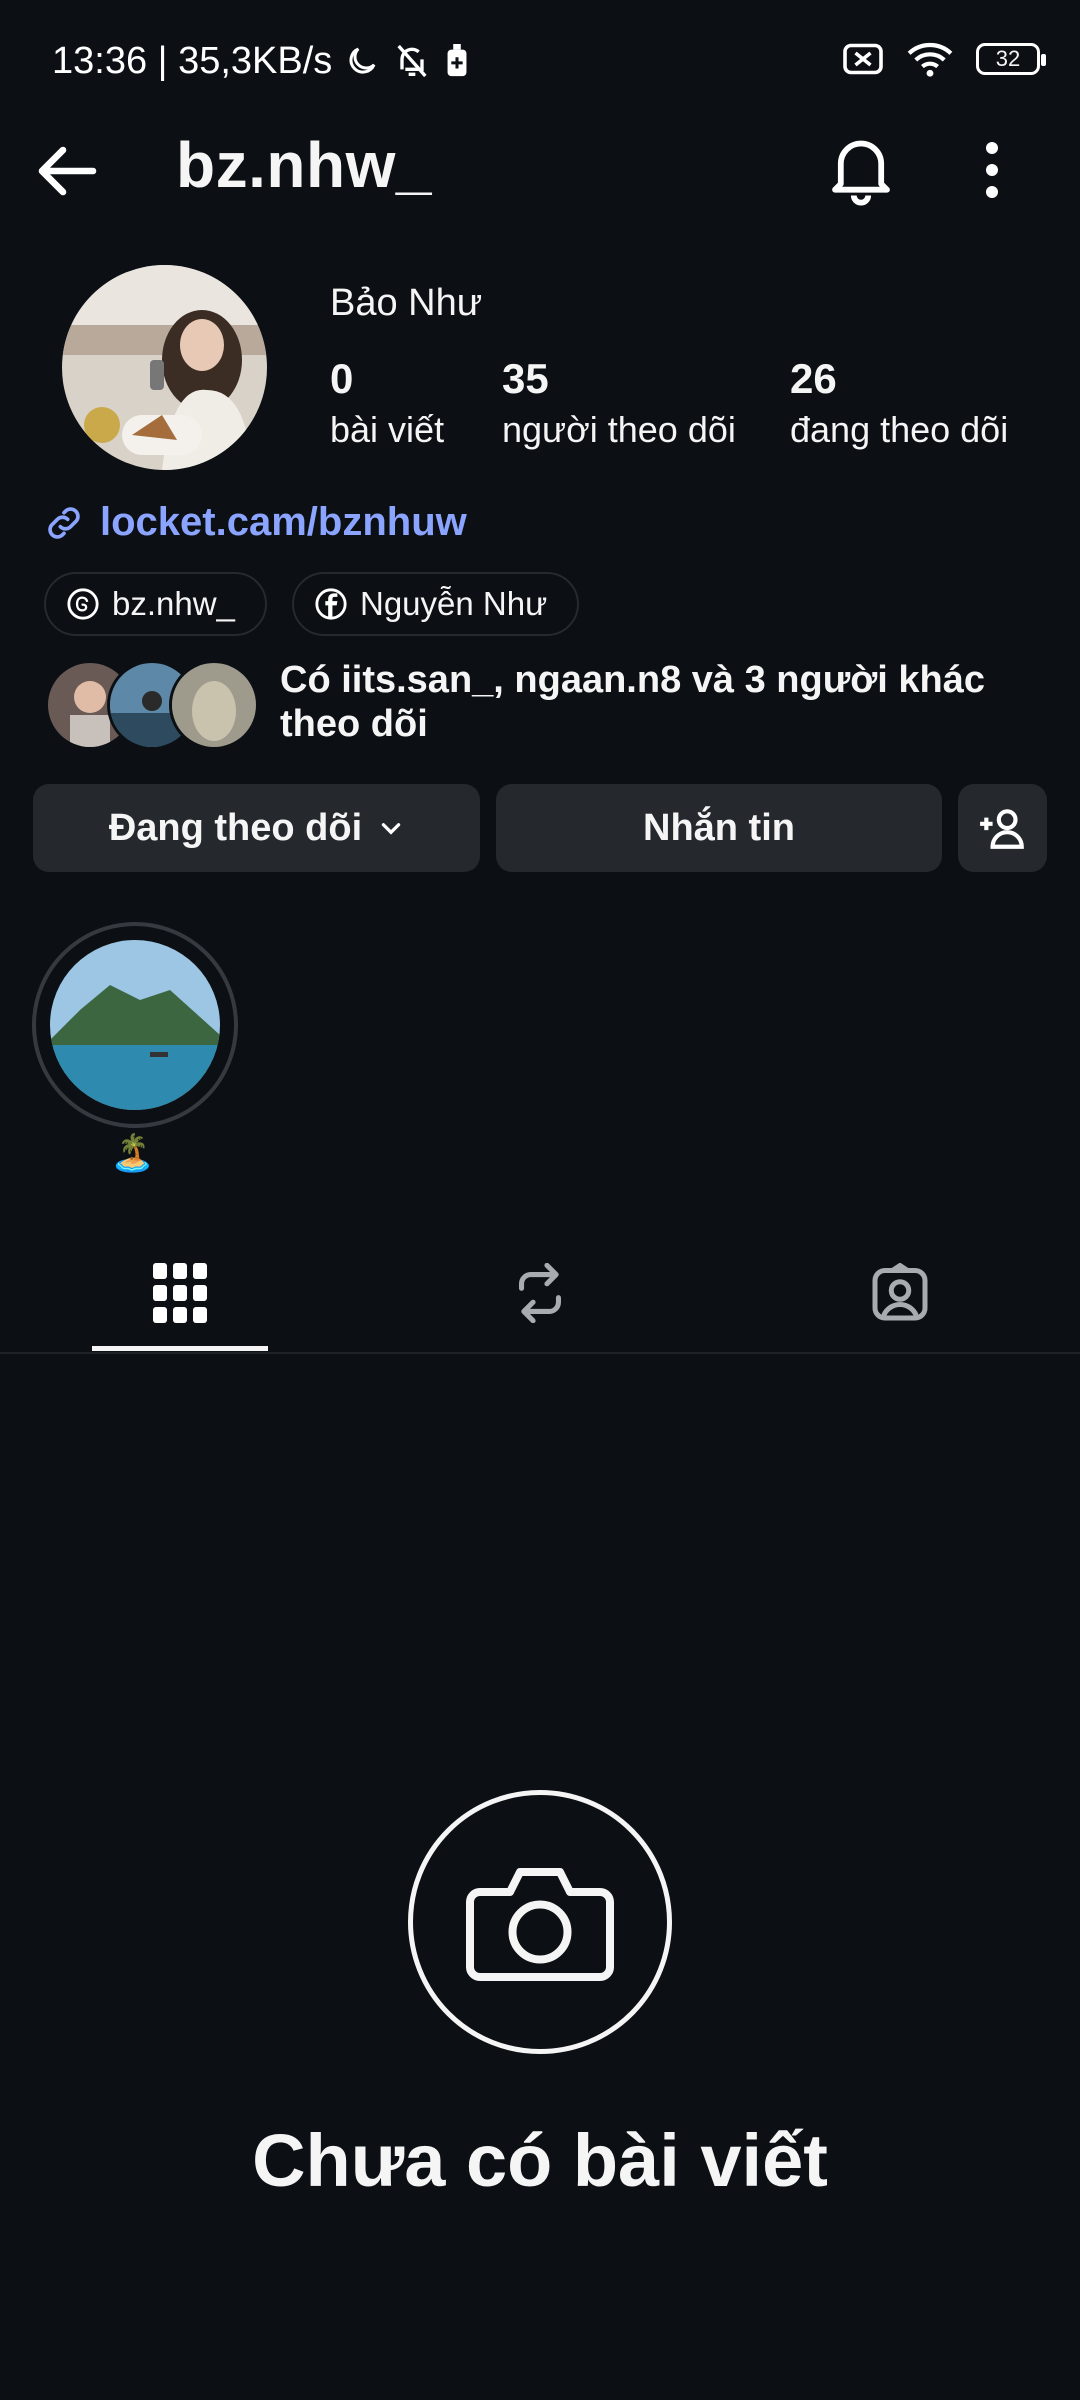  What do you see at coordinates (132, 1152) in the screenshot?
I see `highlight-label: 🏝️` at bounding box center [132, 1152].